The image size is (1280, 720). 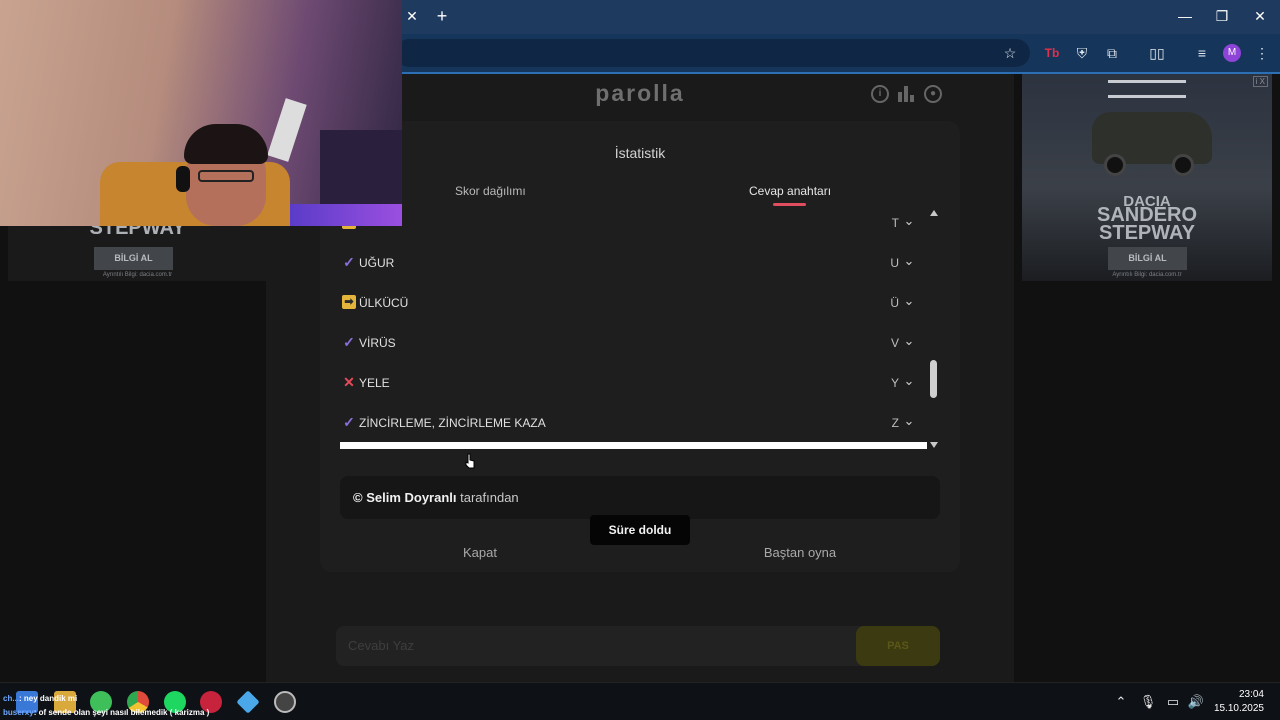 I want to click on clock-time: 23:04, so click(x=1251, y=694).